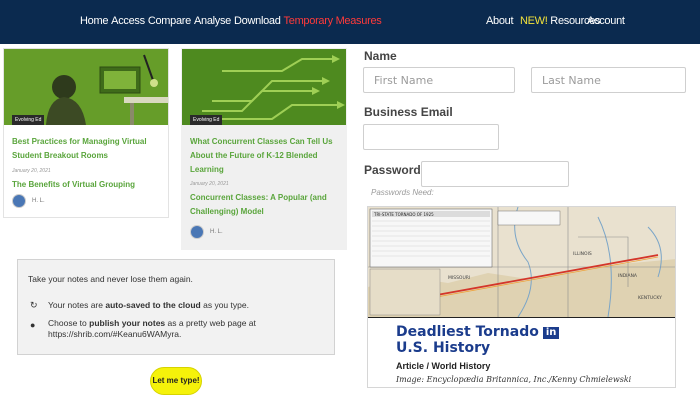  What do you see at coordinates (257, 21) in the screenshot?
I see `nav-download-link: Download` at bounding box center [257, 21].